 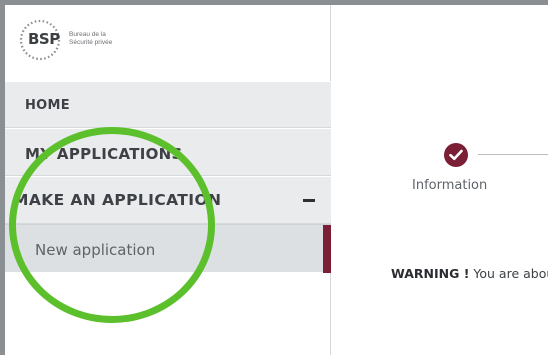 What do you see at coordinates (44, 39) in the screenshot?
I see `logo-abbreviation: BSP` at bounding box center [44, 39].